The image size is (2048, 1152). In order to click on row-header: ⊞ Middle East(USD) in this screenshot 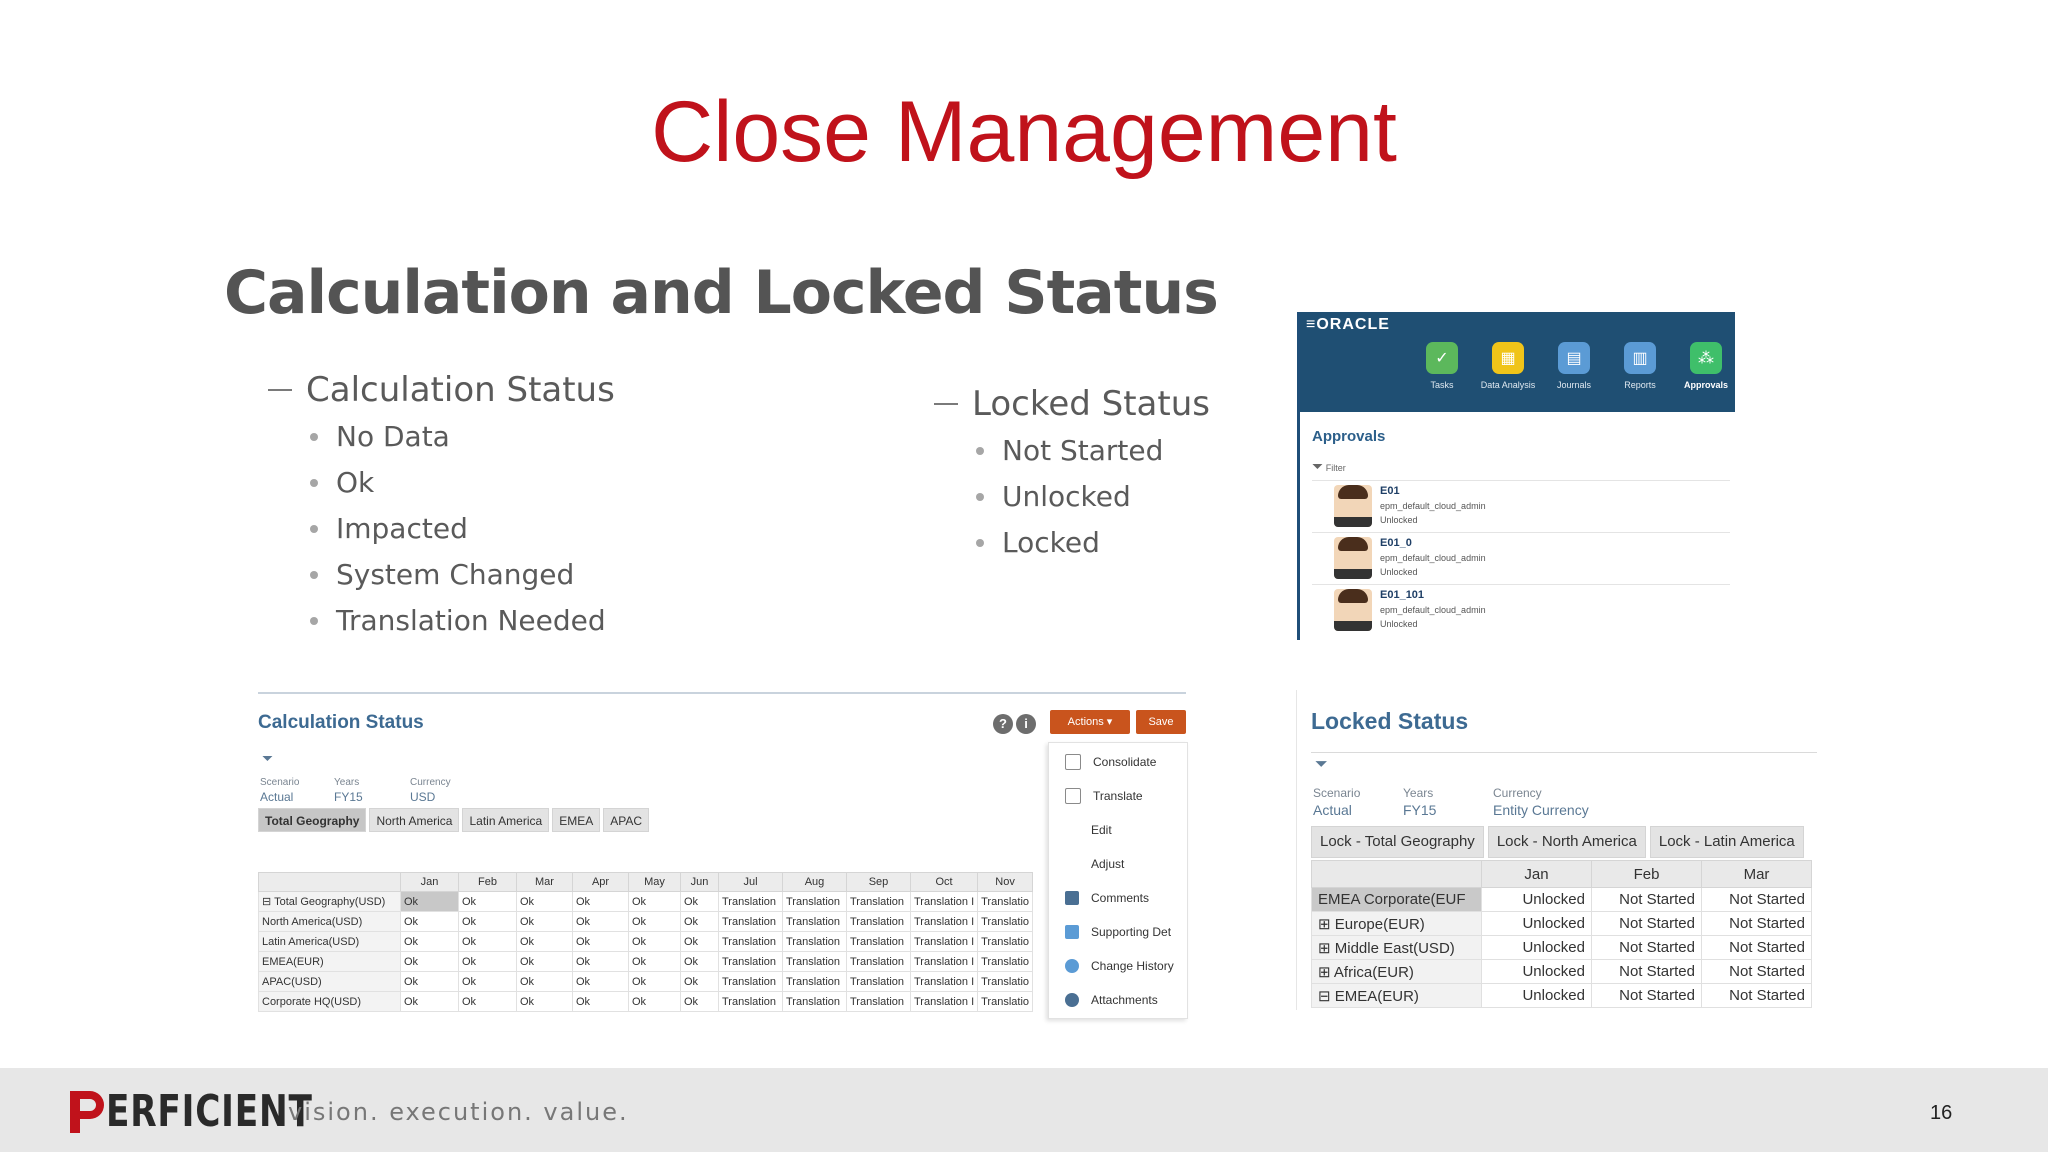, I will do `click(1396, 947)`.